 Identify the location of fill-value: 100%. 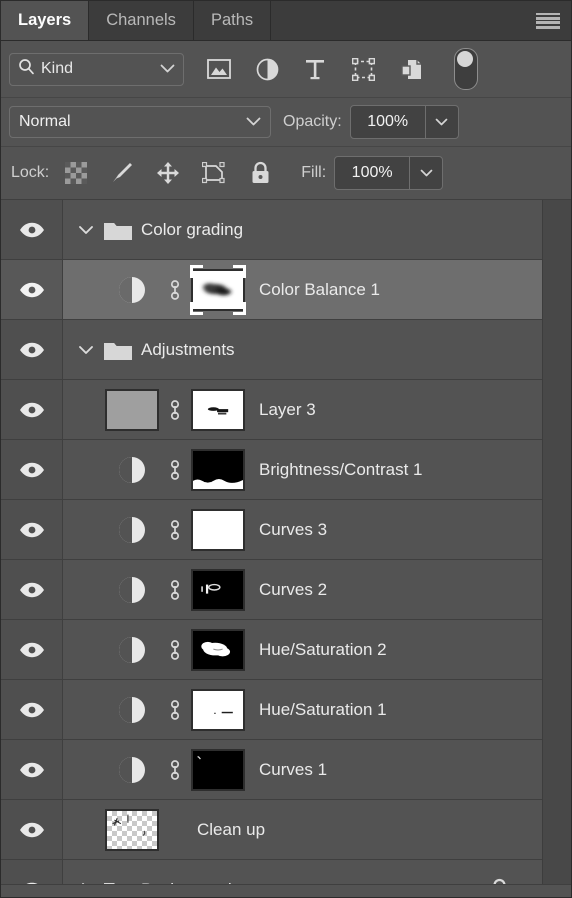
(372, 173).